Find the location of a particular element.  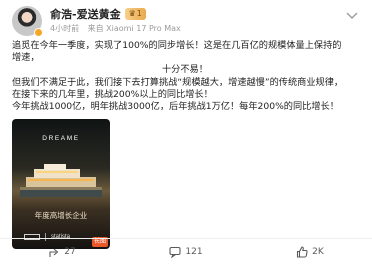

share-count: 27 is located at coordinates (70, 251).